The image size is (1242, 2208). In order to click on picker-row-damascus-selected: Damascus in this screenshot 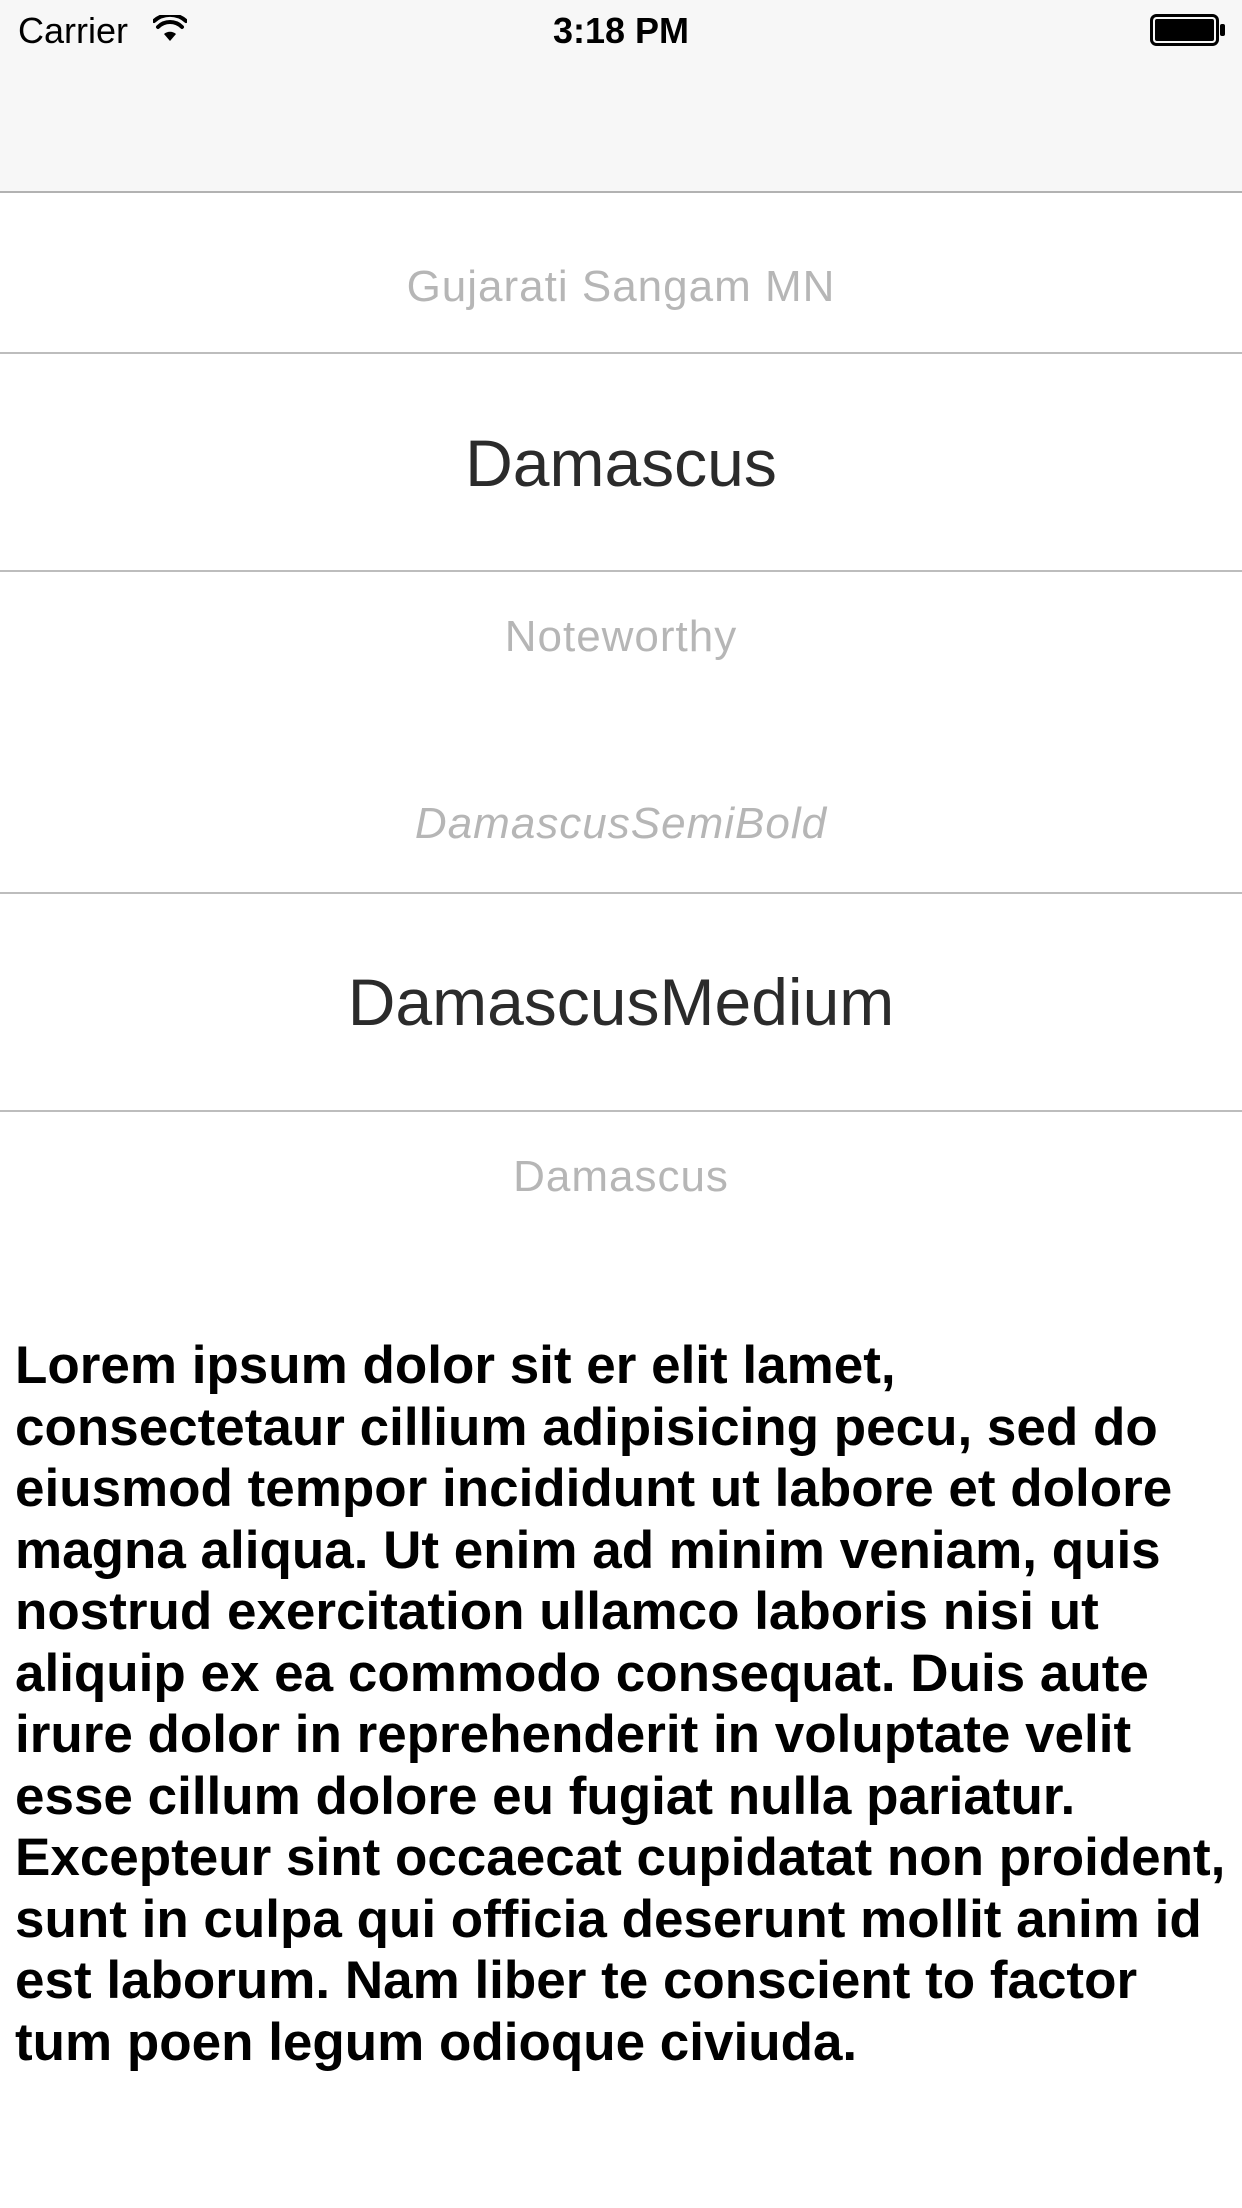, I will do `click(621, 463)`.